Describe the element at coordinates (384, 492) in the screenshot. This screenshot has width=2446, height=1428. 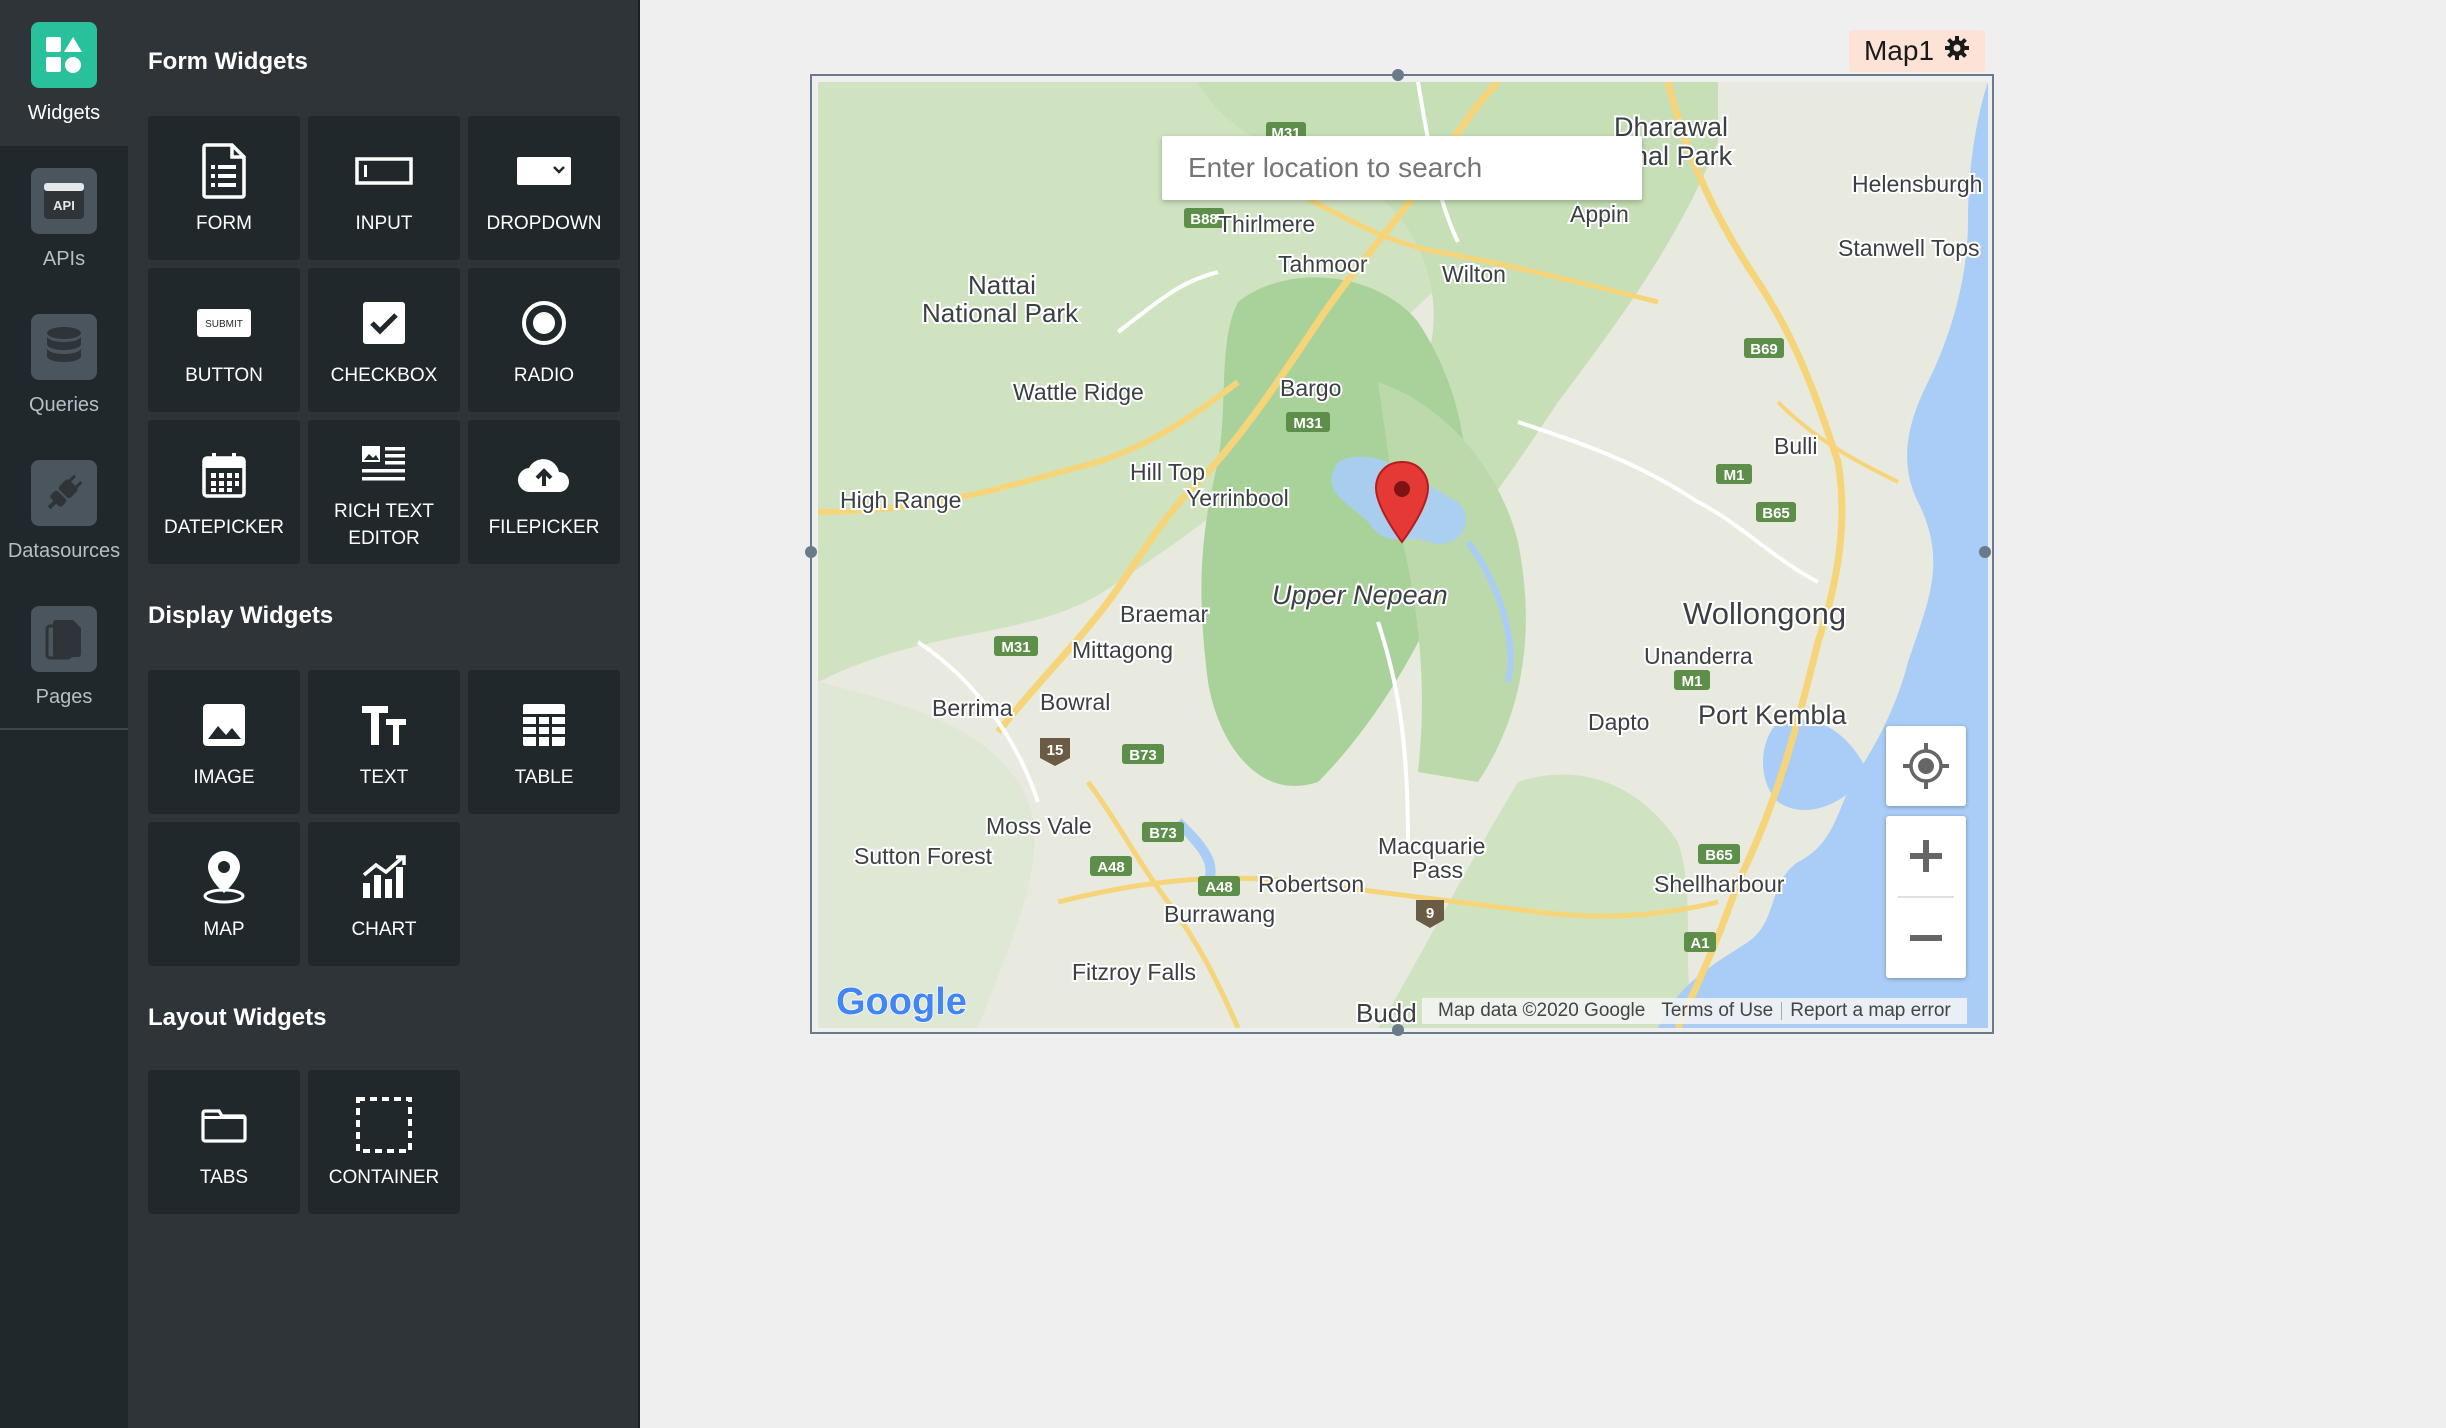
I see `widget-card-rich-text-editor: RICH TEXT EDITOR` at that location.